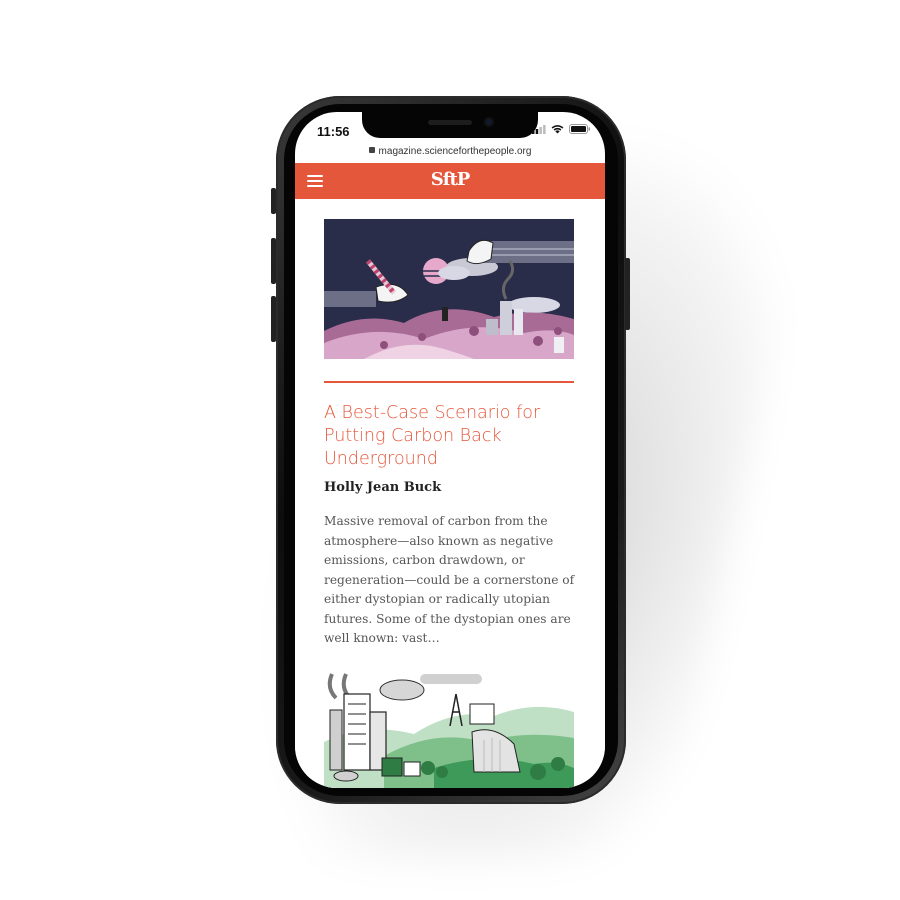  I want to click on article-author: Holly Jean Buck, so click(382, 487).